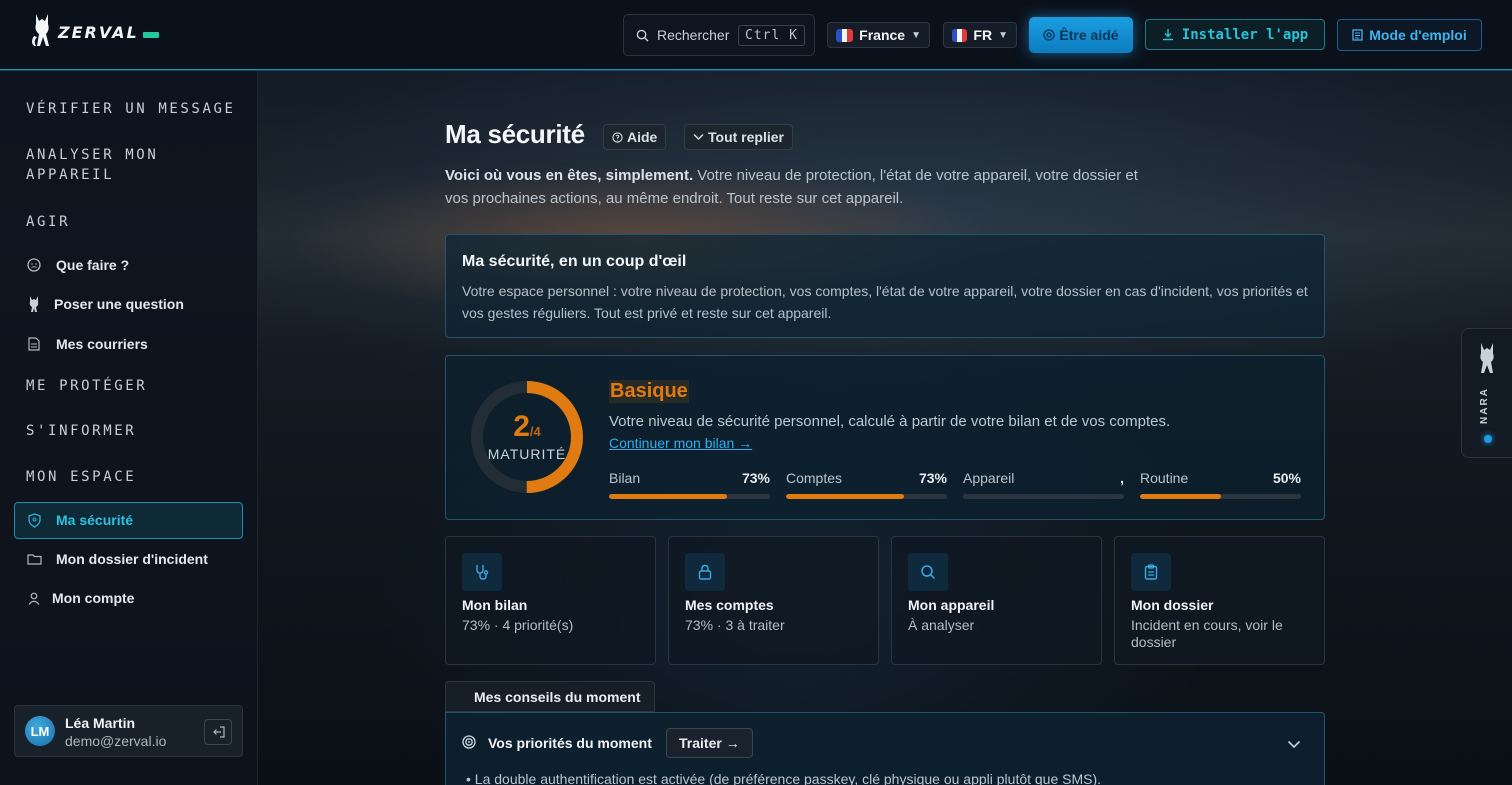  What do you see at coordinates (521, 426) in the screenshot?
I see `maturity-score-value: 2` at bounding box center [521, 426].